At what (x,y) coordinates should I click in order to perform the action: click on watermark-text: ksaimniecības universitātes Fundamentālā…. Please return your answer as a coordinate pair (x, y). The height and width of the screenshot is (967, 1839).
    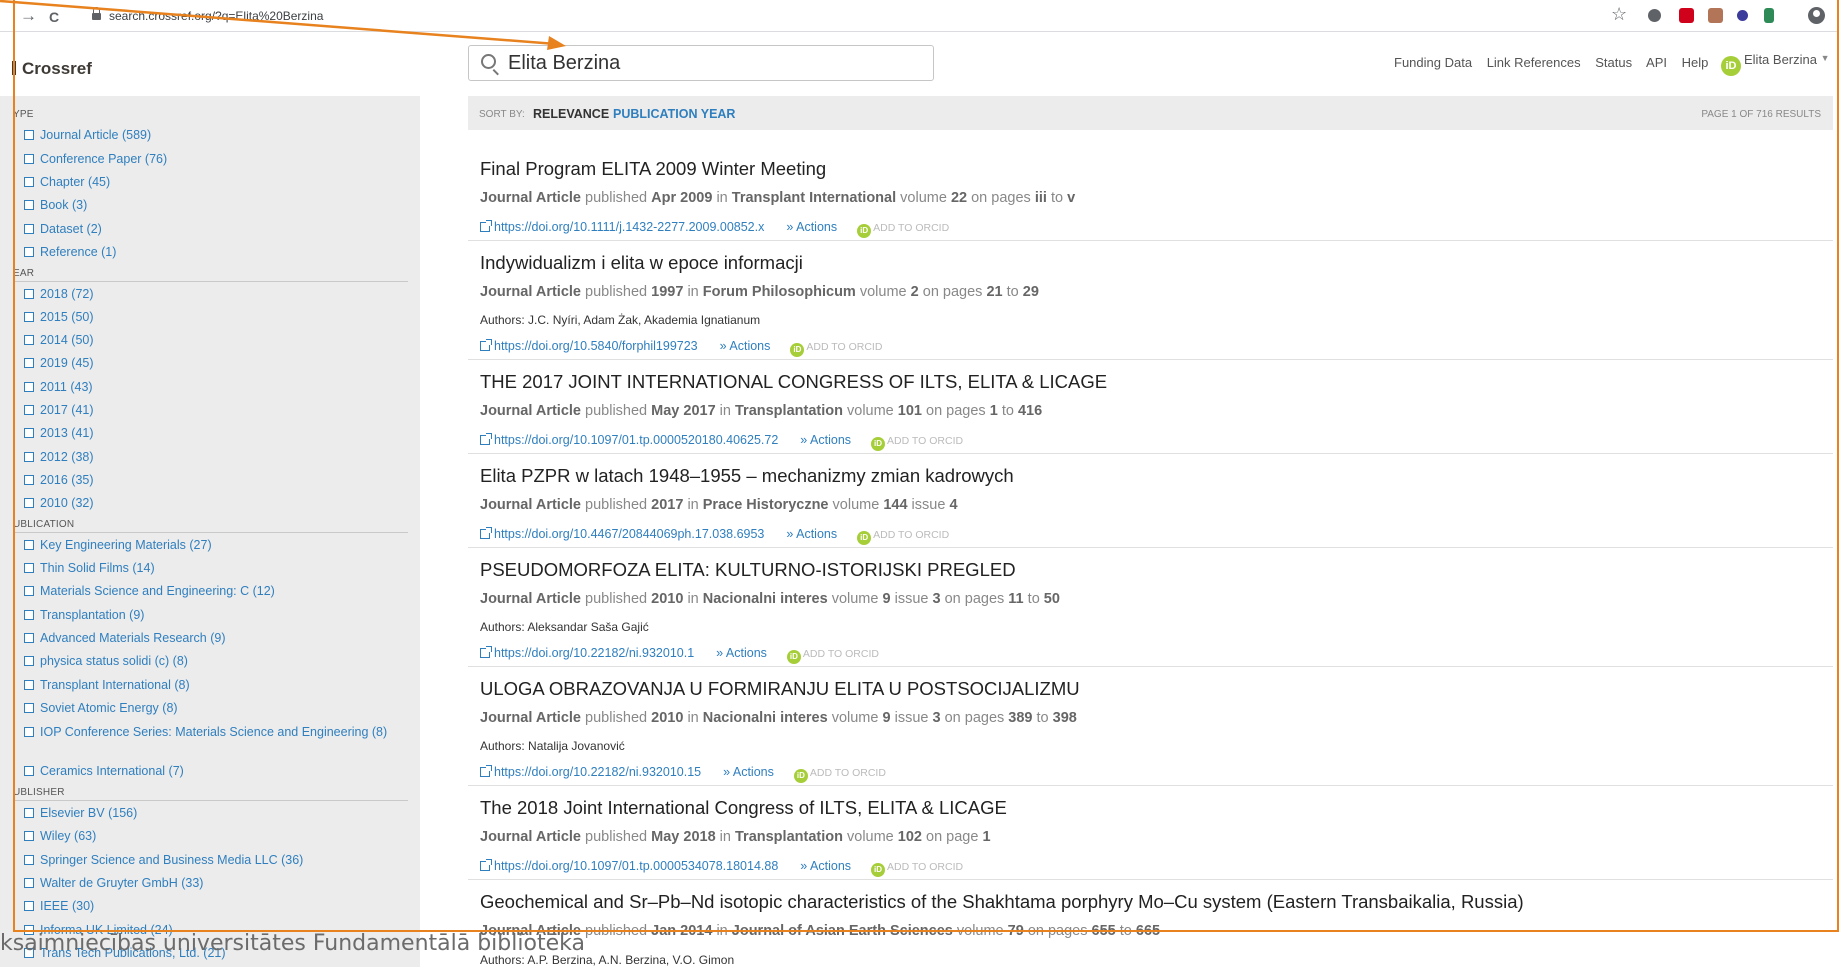
    Looking at the image, I should click on (292, 943).